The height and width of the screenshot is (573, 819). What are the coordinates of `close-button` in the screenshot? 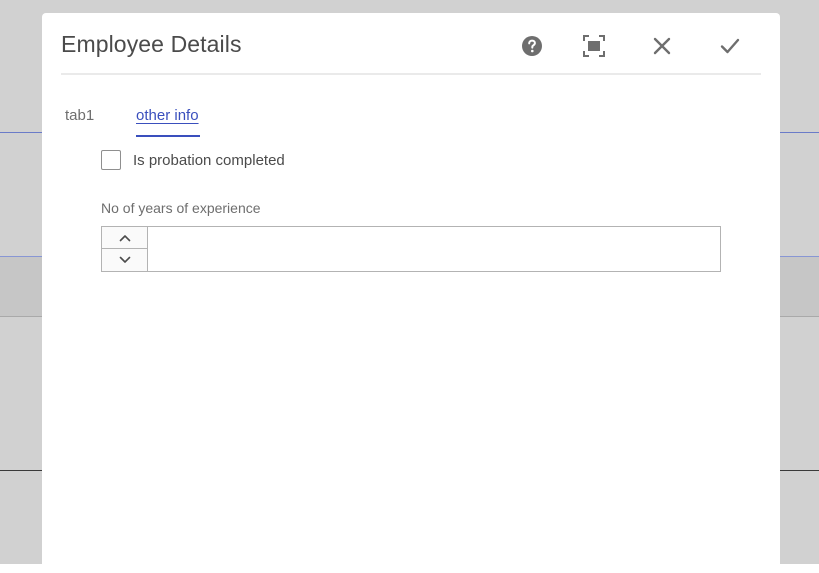 It's located at (662, 46).